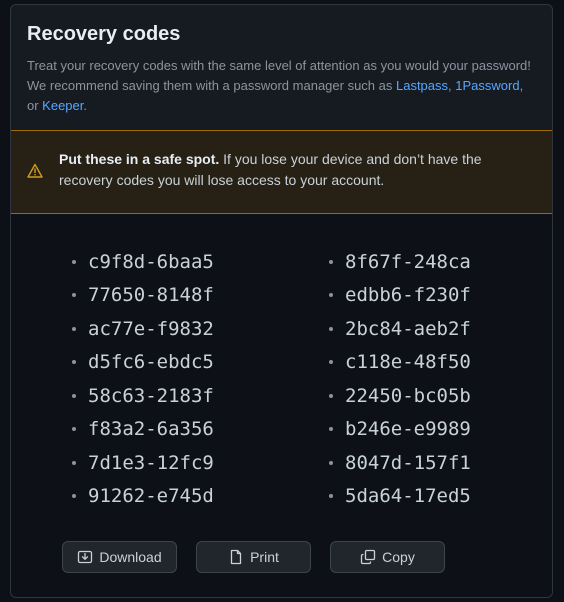 This screenshot has height=602, width=564. What do you see at coordinates (151, 496) in the screenshot?
I see `code-text: 91262-e745d` at bounding box center [151, 496].